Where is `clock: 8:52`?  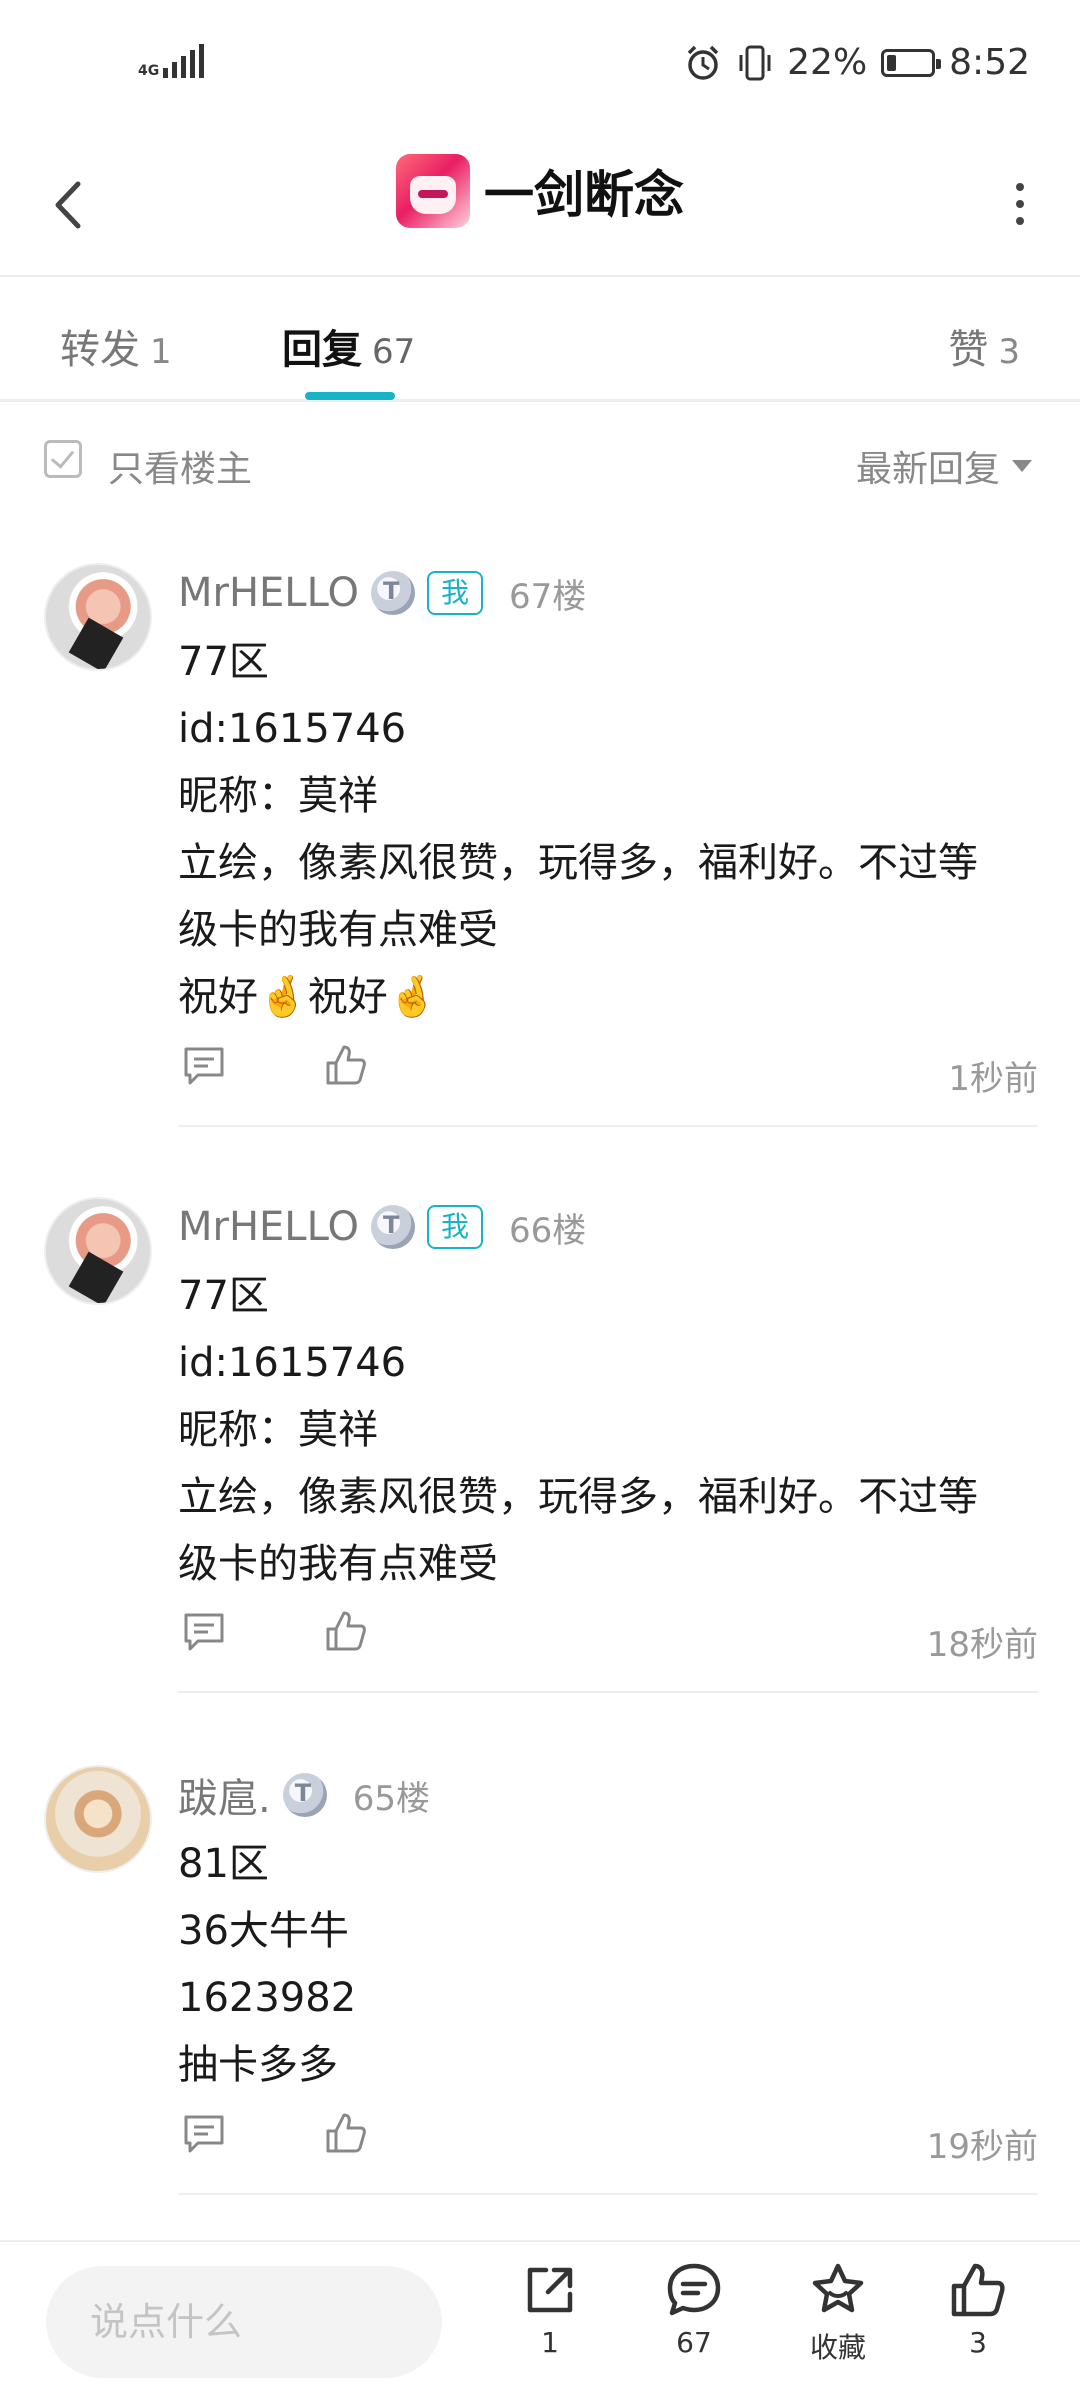
clock: 8:52 is located at coordinates (989, 62).